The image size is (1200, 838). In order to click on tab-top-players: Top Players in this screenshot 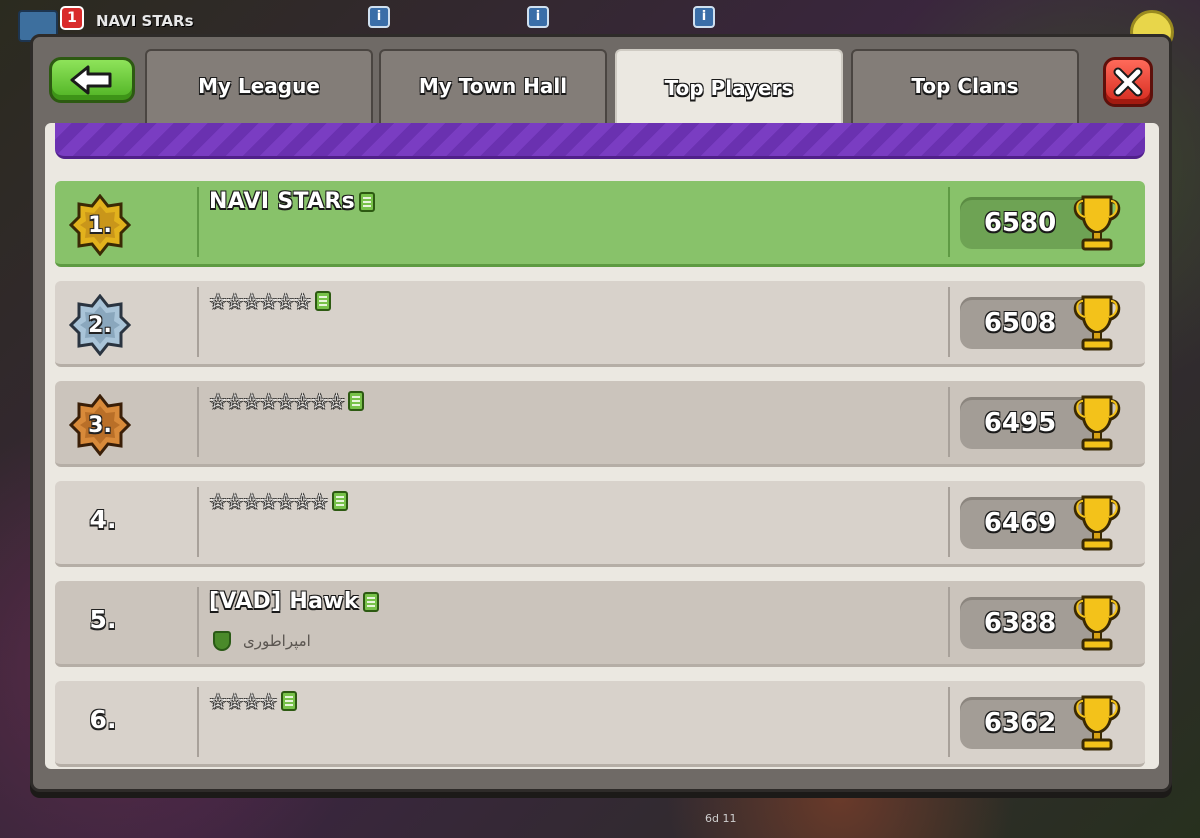, I will do `click(729, 89)`.